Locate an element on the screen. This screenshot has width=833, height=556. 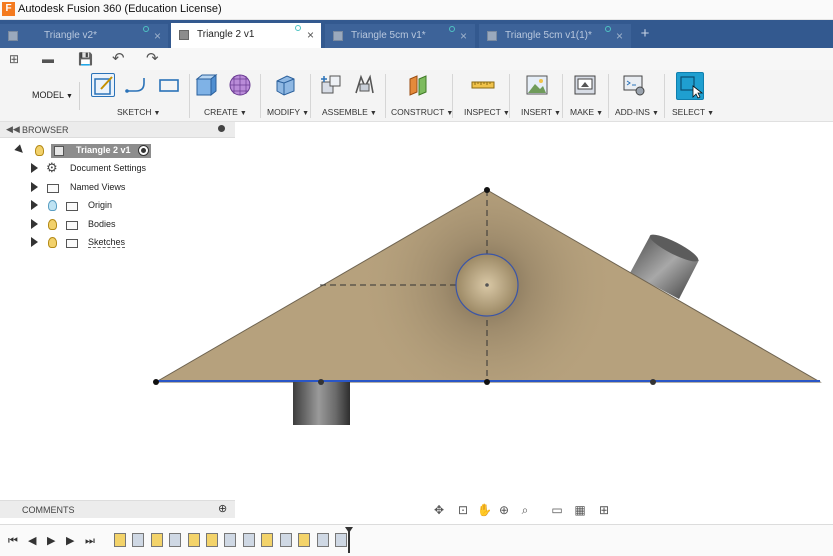
3d-print-icon is located at coordinates (585, 85).